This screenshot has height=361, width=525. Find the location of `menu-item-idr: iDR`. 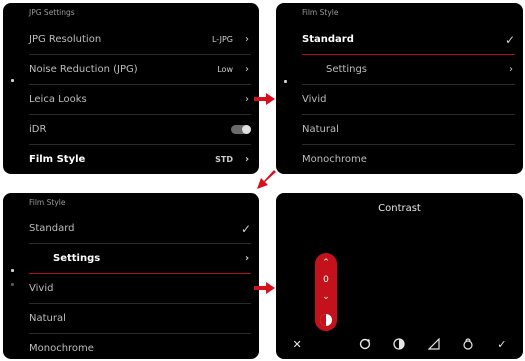

menu-item-idr: iDR is located at coordinates (140, 130).